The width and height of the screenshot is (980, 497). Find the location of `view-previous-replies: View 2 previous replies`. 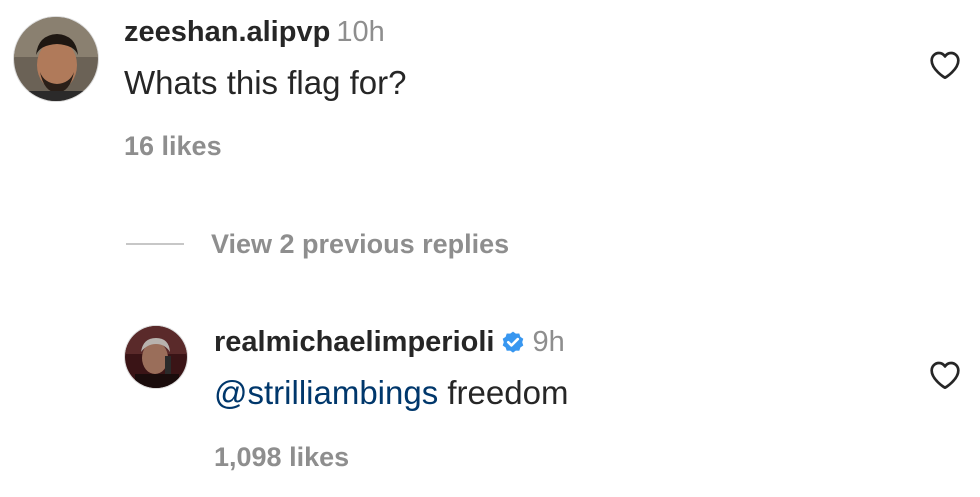

view-previous-replies: View 2 previous replies is located at coordinates (317, 244).